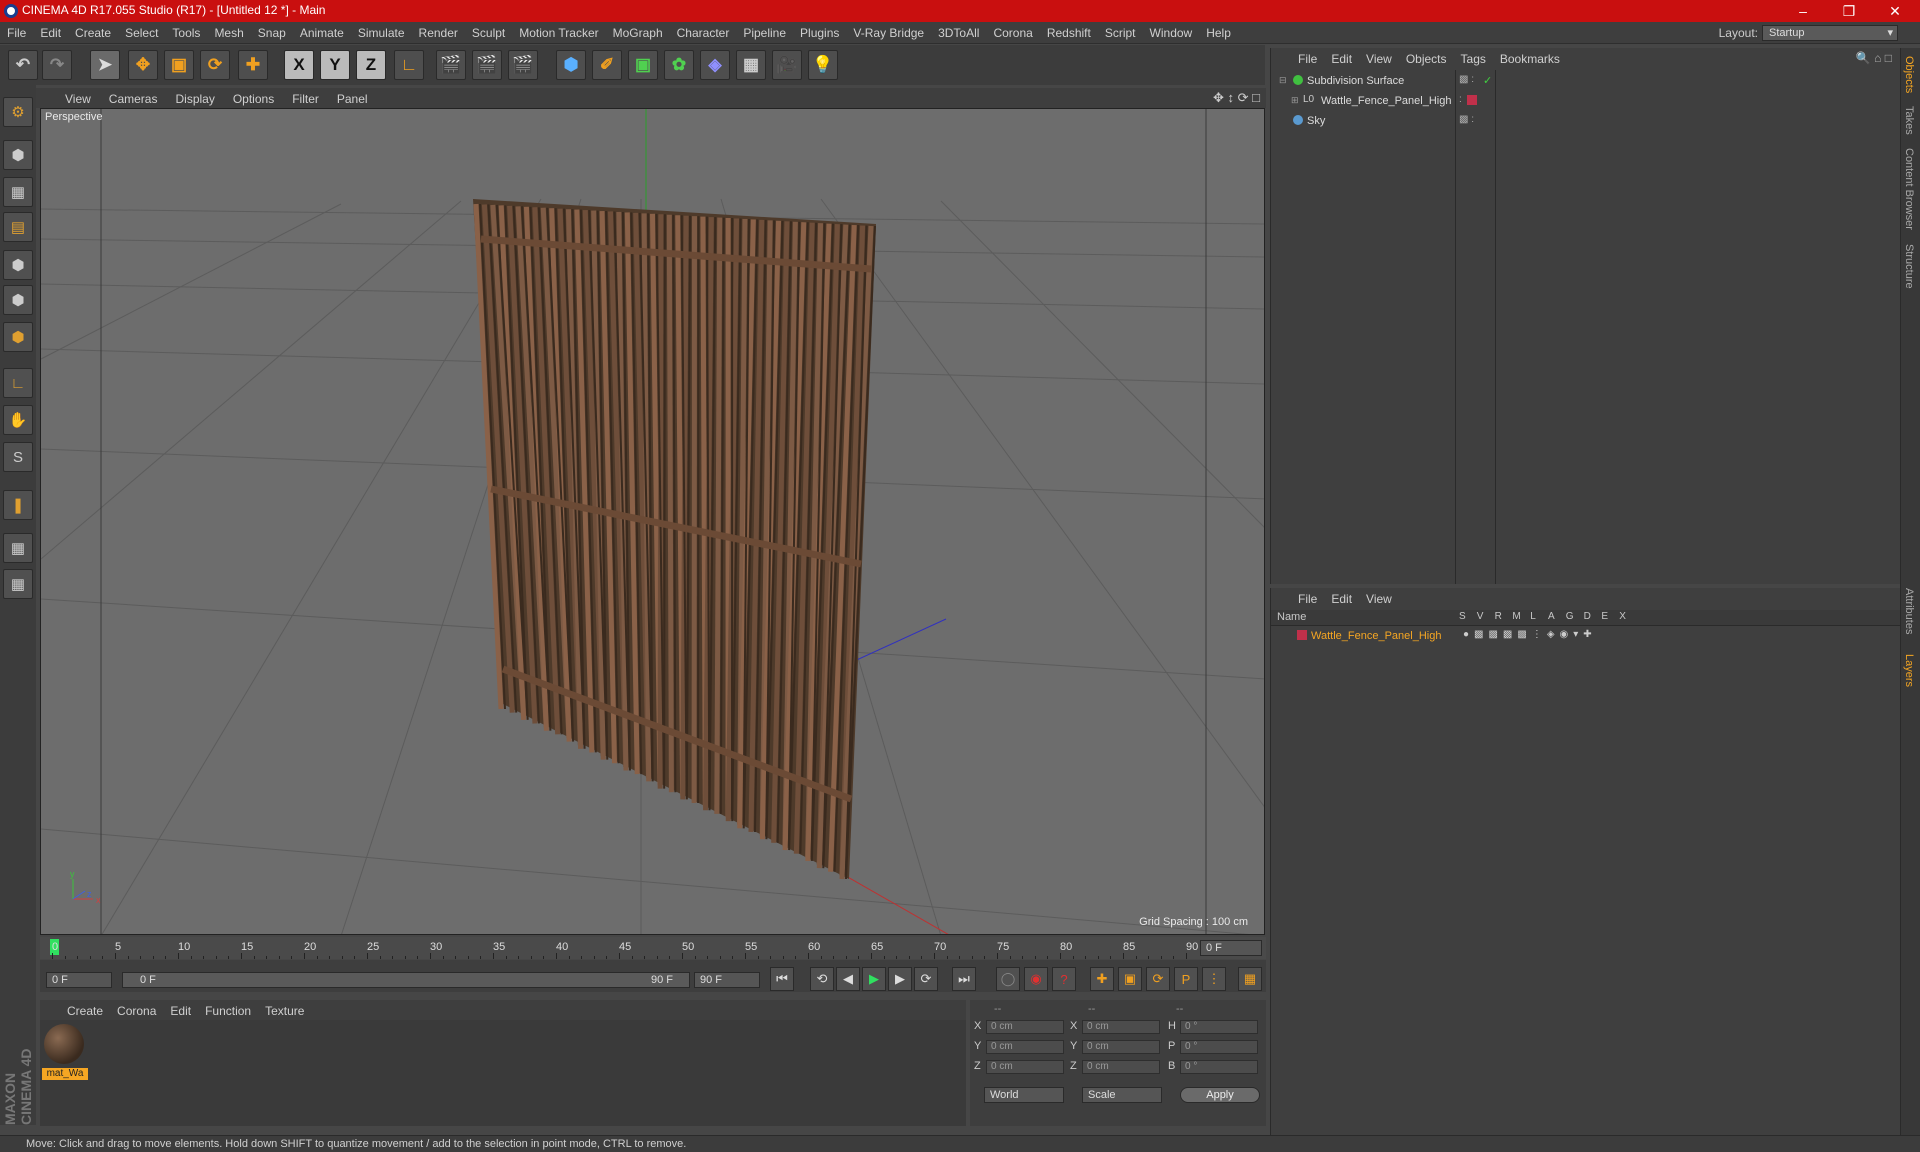 The height and width of the screenshot is (1152, 1920). What do you see at coordinates (141, 33) in the screenshot?
I see `menu-select: Select` at bounding box center [141, 33].